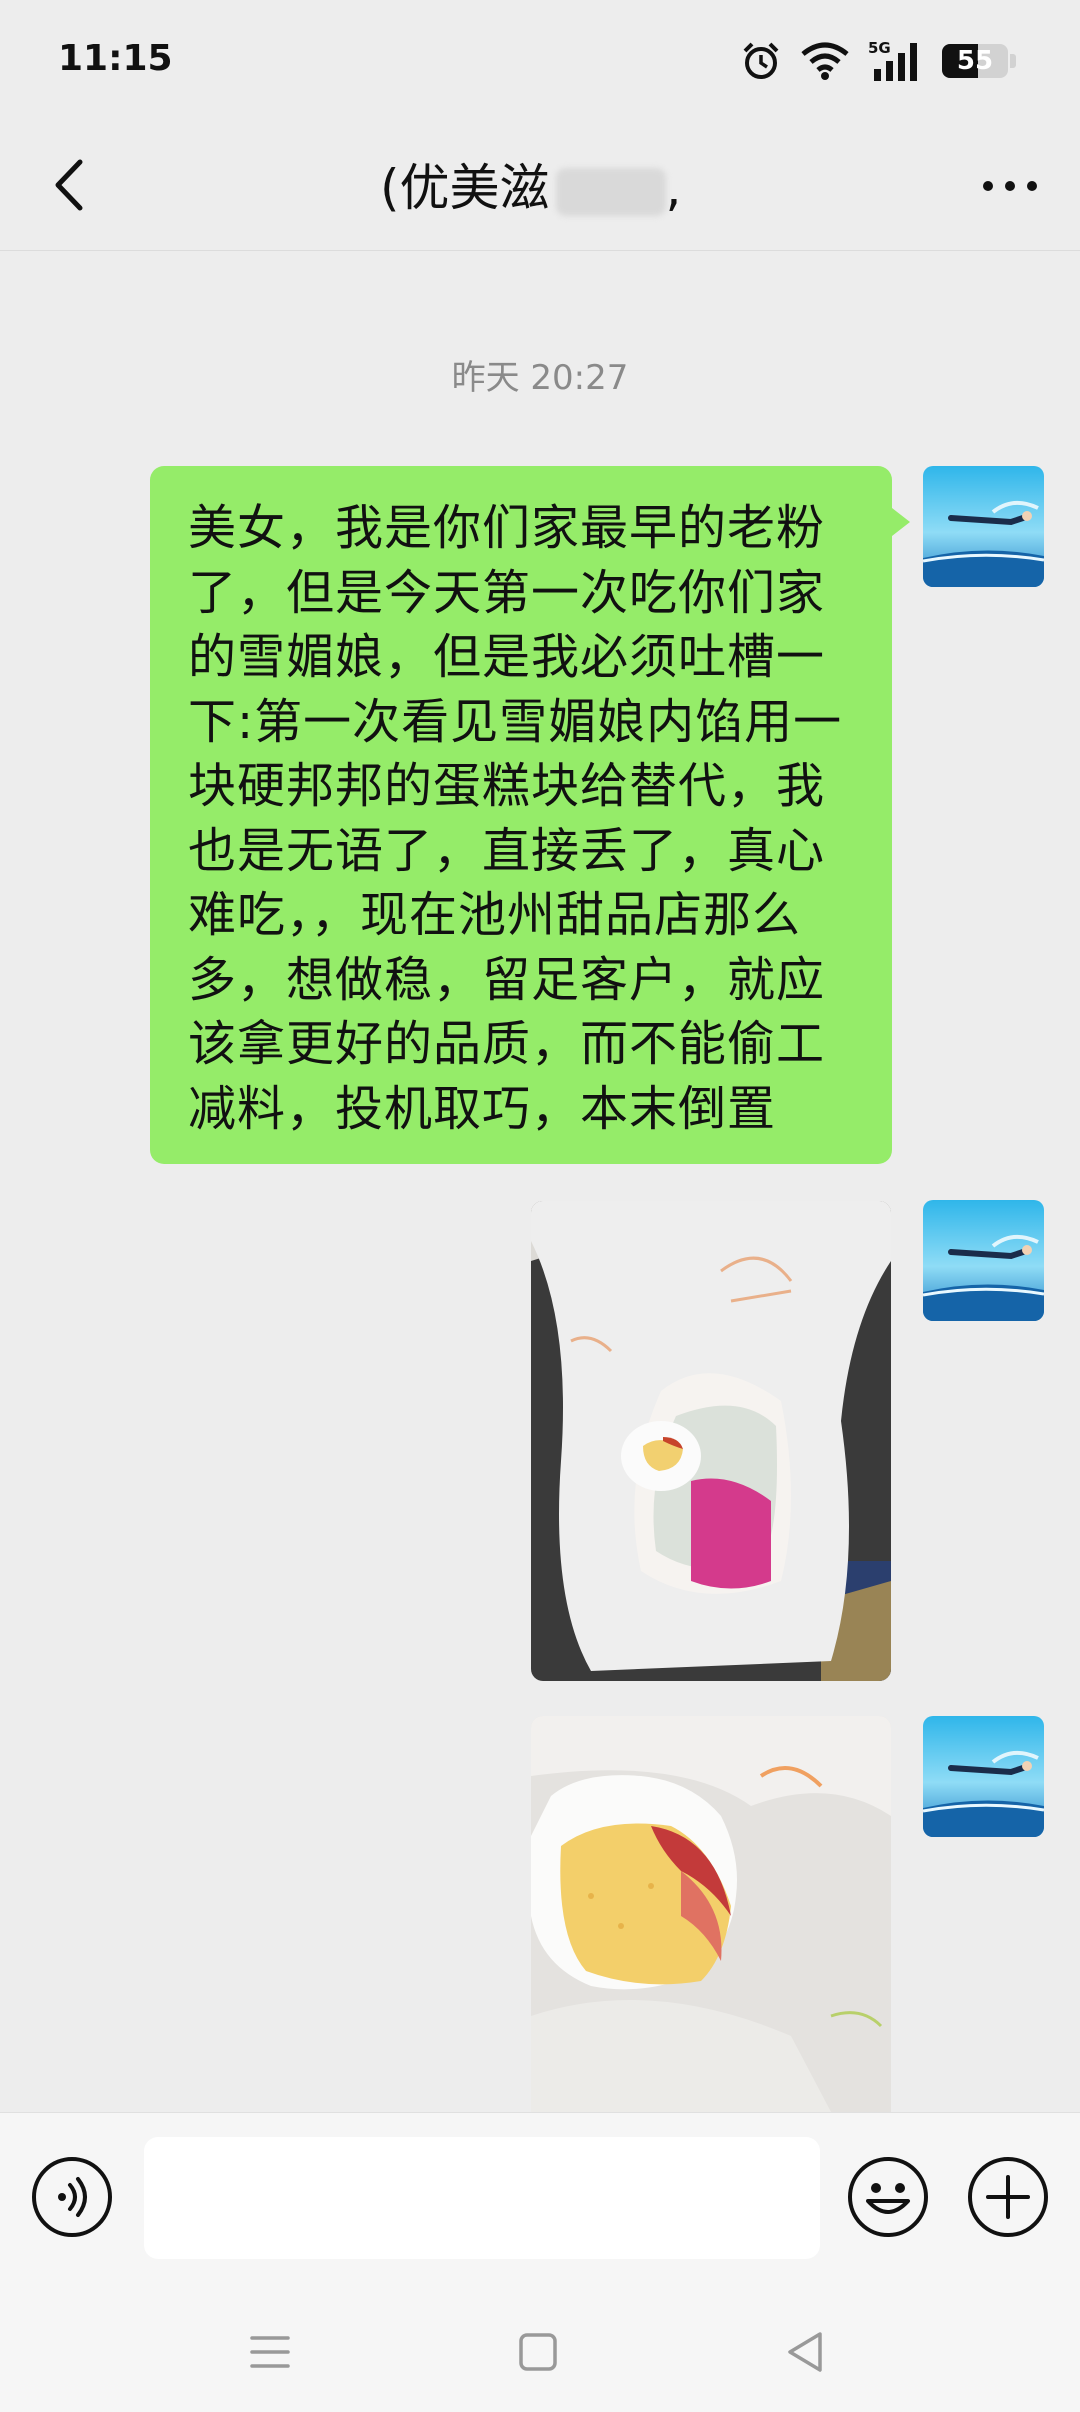 Image resolution: width=1080 pixels, height=2412 pixels. I want to click on home-icon, so click(538, 2352).